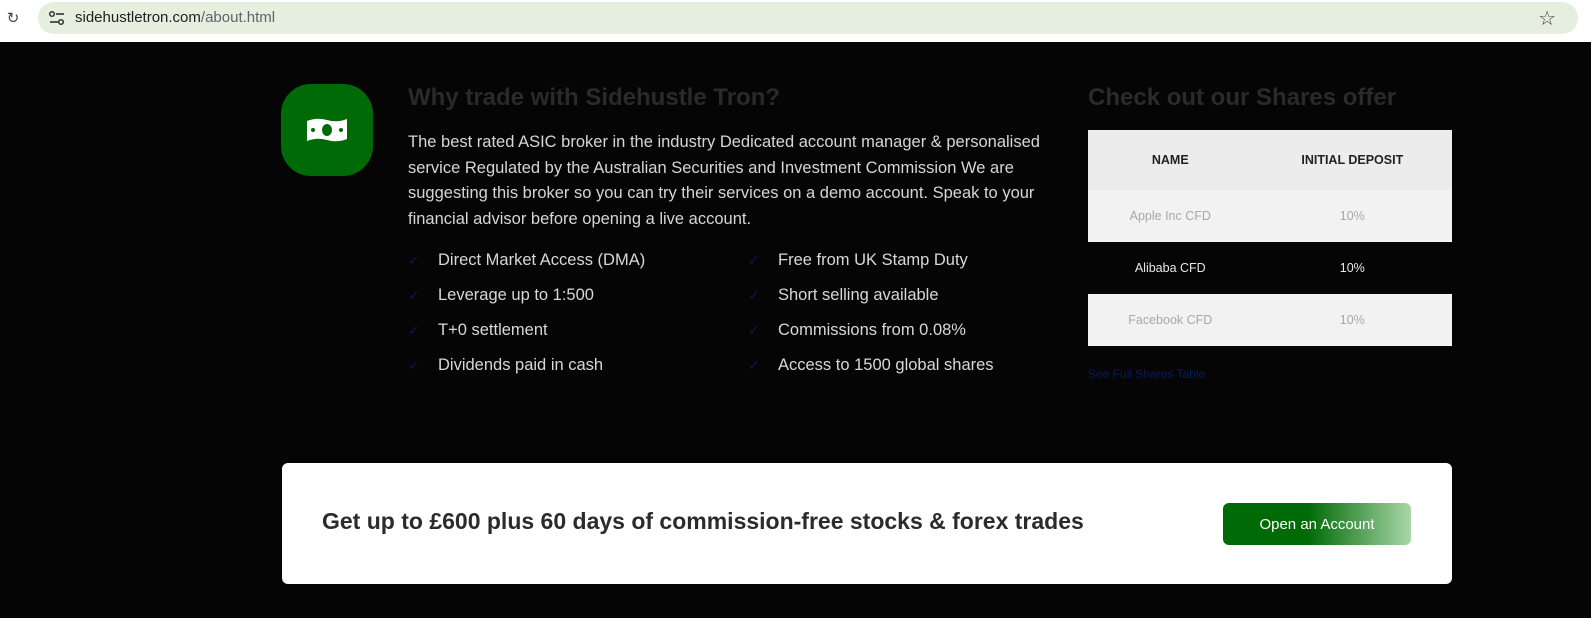 The height and width of the screenshot is (618, 1591). Describe the element at coordinates (858, 260) in the screenshot. I see `feature-item: ✓ Free from UK Stamp Duty` at that location.